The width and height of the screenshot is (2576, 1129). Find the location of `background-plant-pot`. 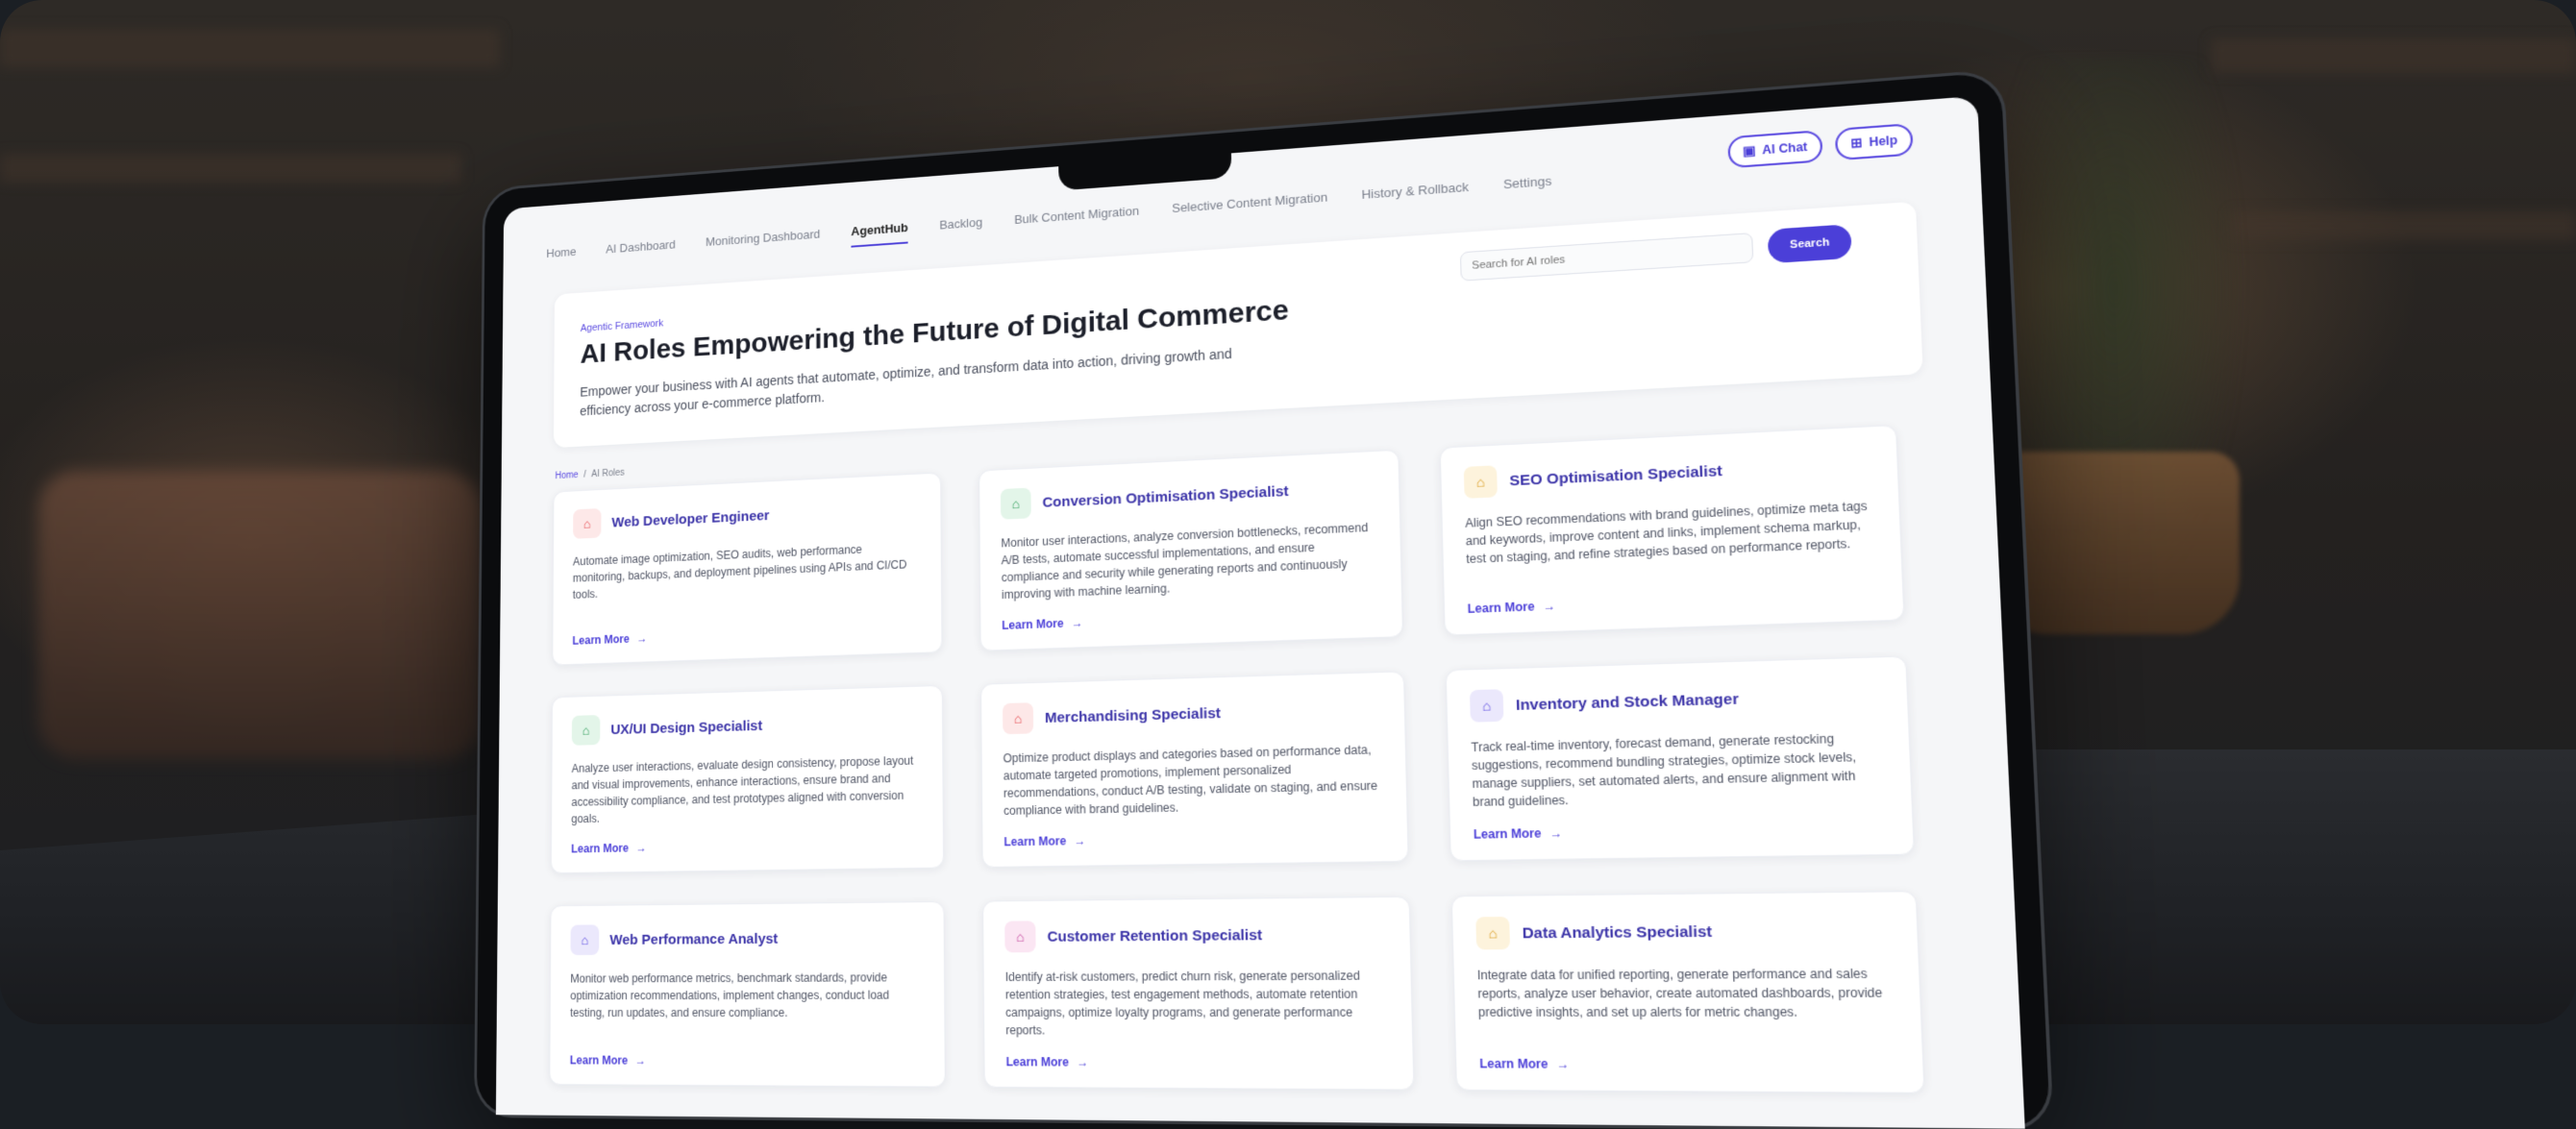

background-plant-pot is located at coordinates (2115, 543).